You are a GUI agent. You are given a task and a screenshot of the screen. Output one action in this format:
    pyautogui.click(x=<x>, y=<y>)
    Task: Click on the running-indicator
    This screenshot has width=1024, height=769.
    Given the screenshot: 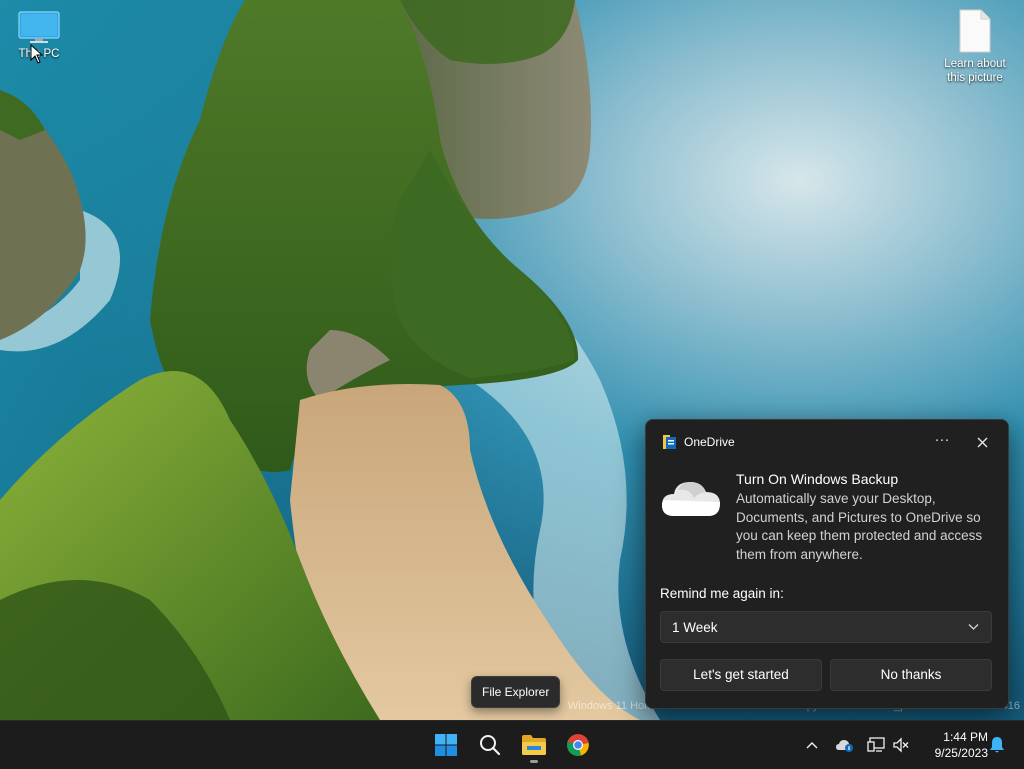 What is the action you would take?
    pyautogui.click(x=534, y=761)
    